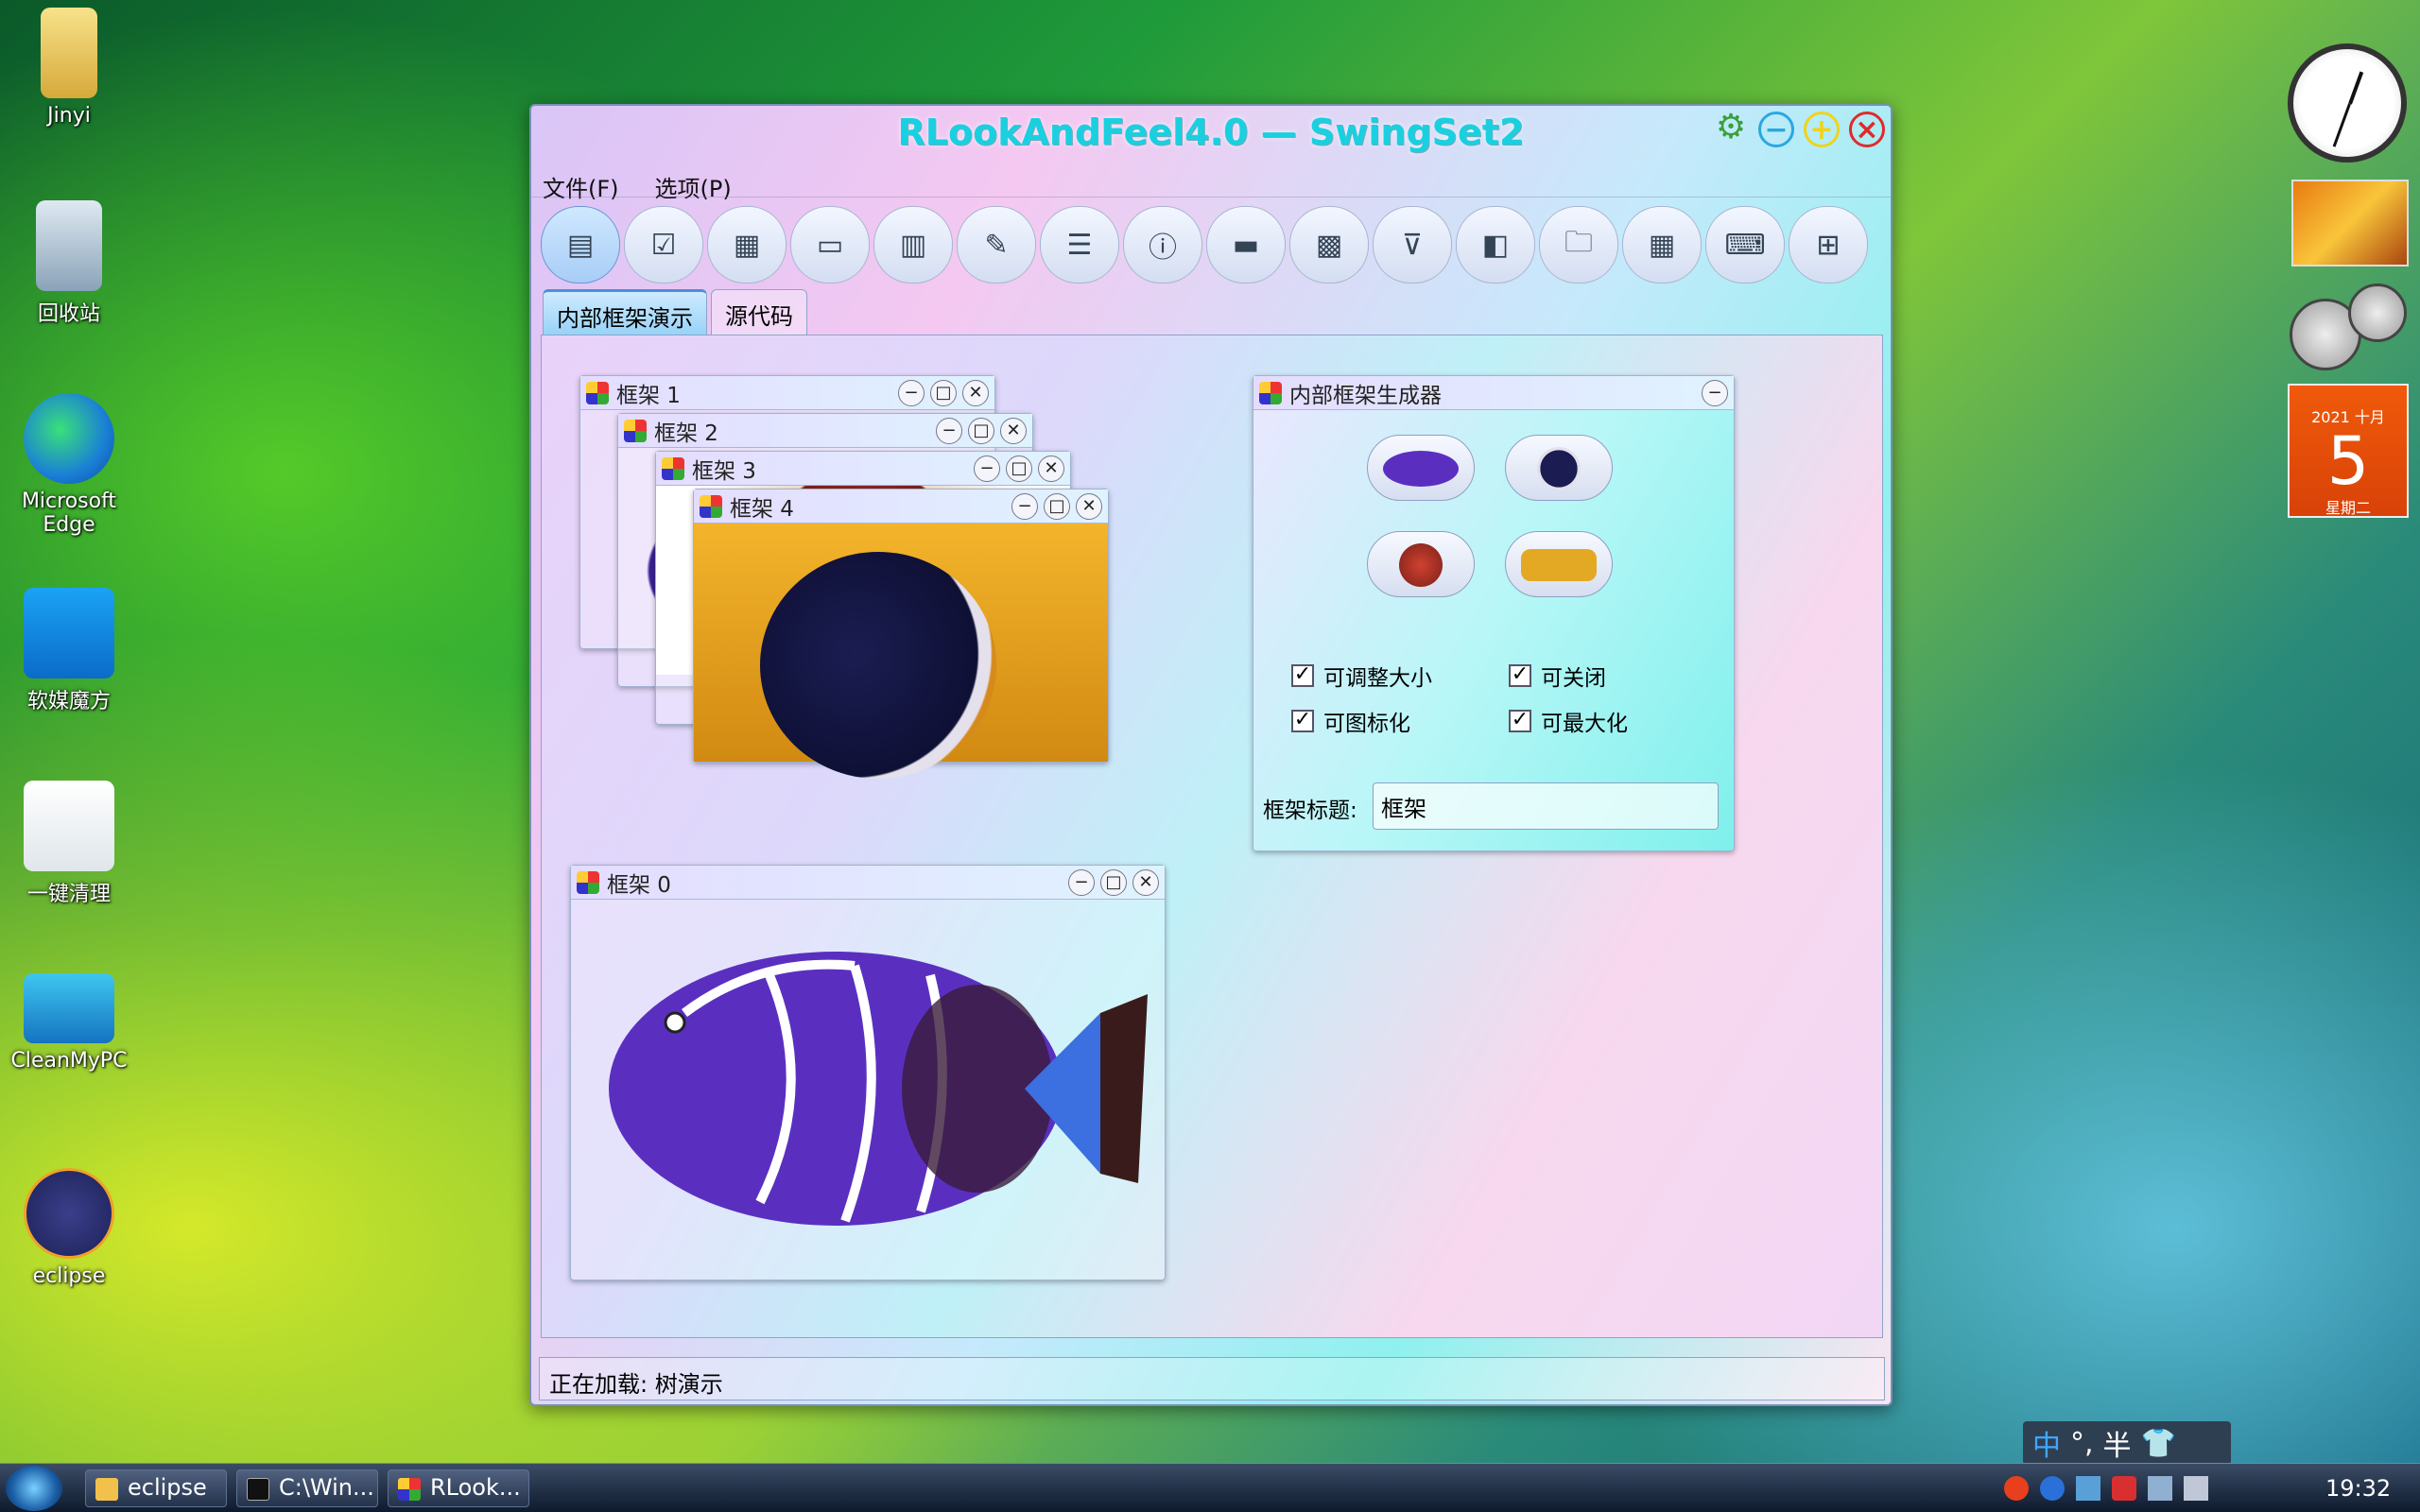  Describe the element at coordinates (1350, 721) in the screenshot. I see `iconifiable-checkbox: ✓ 可图标化` at that location.